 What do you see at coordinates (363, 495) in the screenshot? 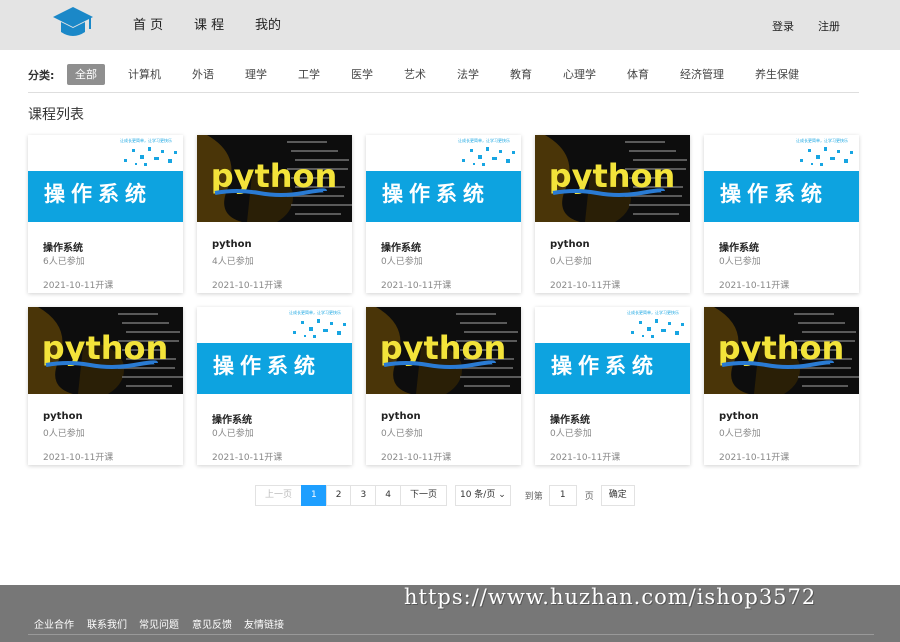
I see `page-3-button: 3` at bounding box center [363, 495].